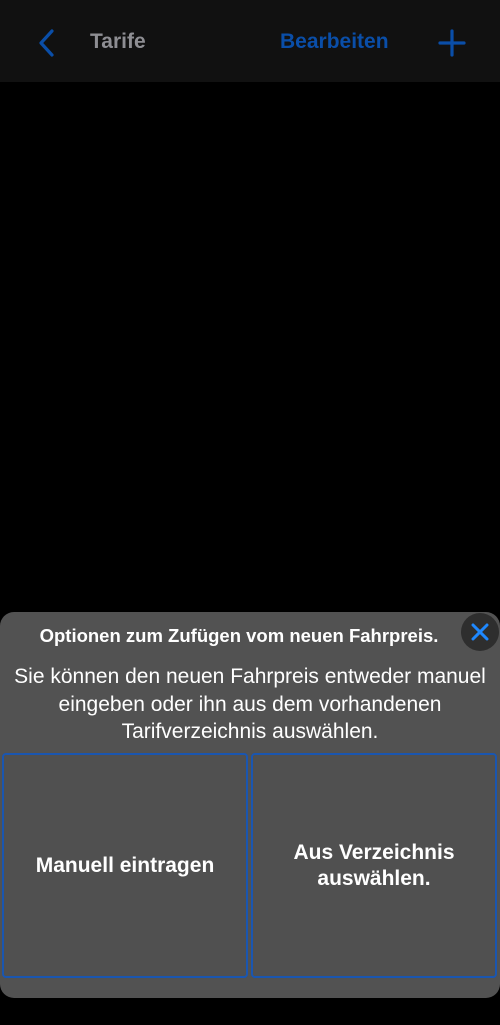 This screenshot has width=500, height=1025. I want to click on chevron-left-icon, so click(46, 43).